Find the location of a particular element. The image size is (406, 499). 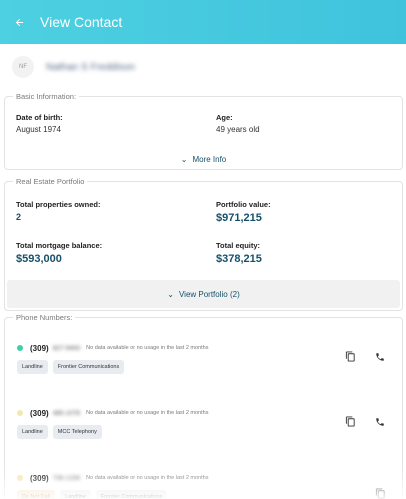

phone-numbers-legend: Phone Numbers: is located at coordinates (44, 317).